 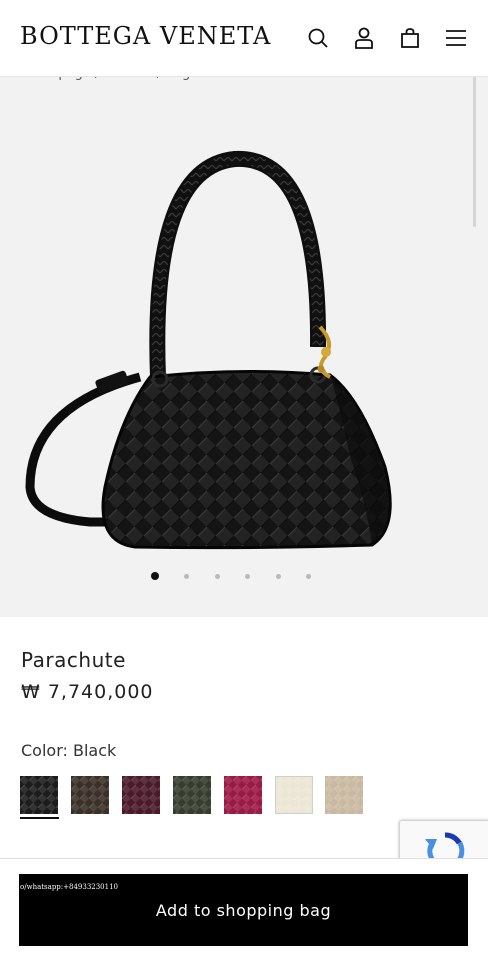 What do you see at coordinates (294, 795) in the screenshot?
I see `color-swatch-cream` at bounding box center [294, 795].